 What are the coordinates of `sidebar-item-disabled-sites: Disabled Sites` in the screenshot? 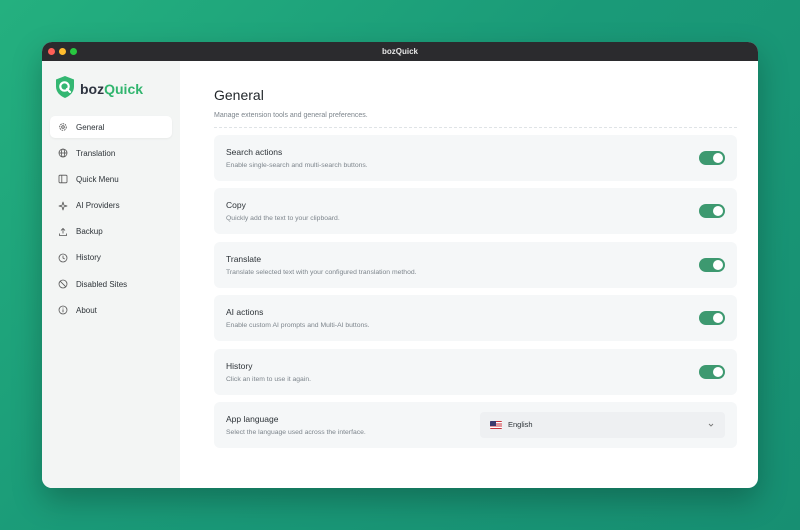 It's located at (111, 284).